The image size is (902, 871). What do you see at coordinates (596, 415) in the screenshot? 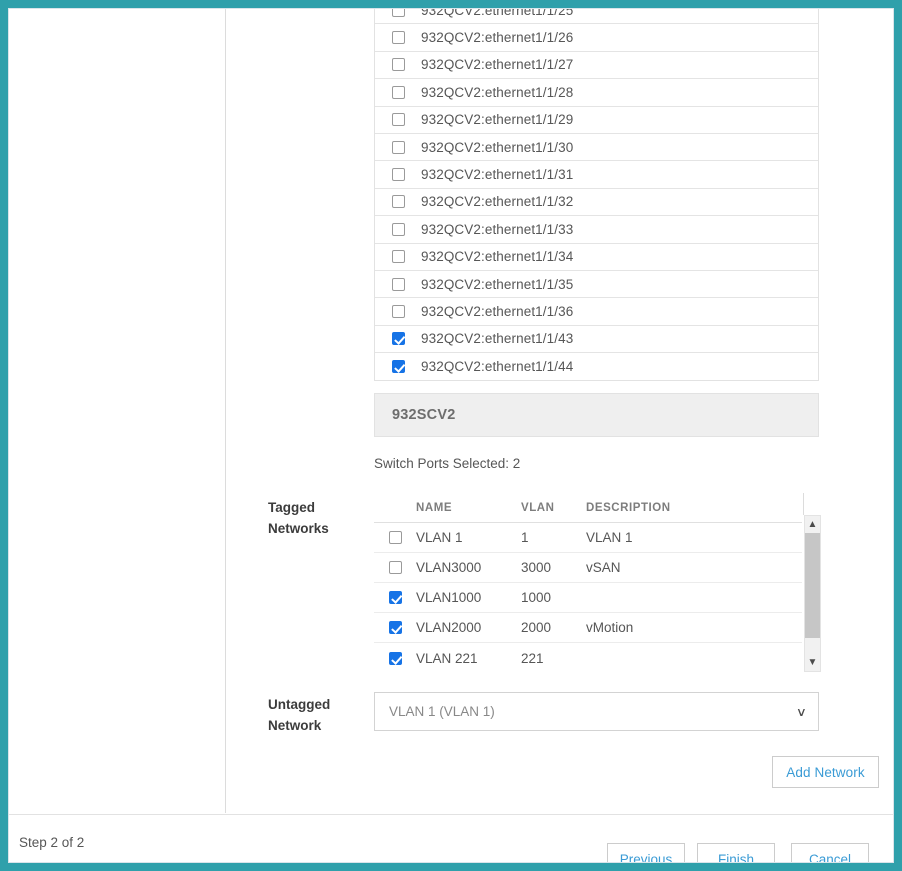
I see `switch-group-header: 932SCV2` at bounding box center [596, 415].